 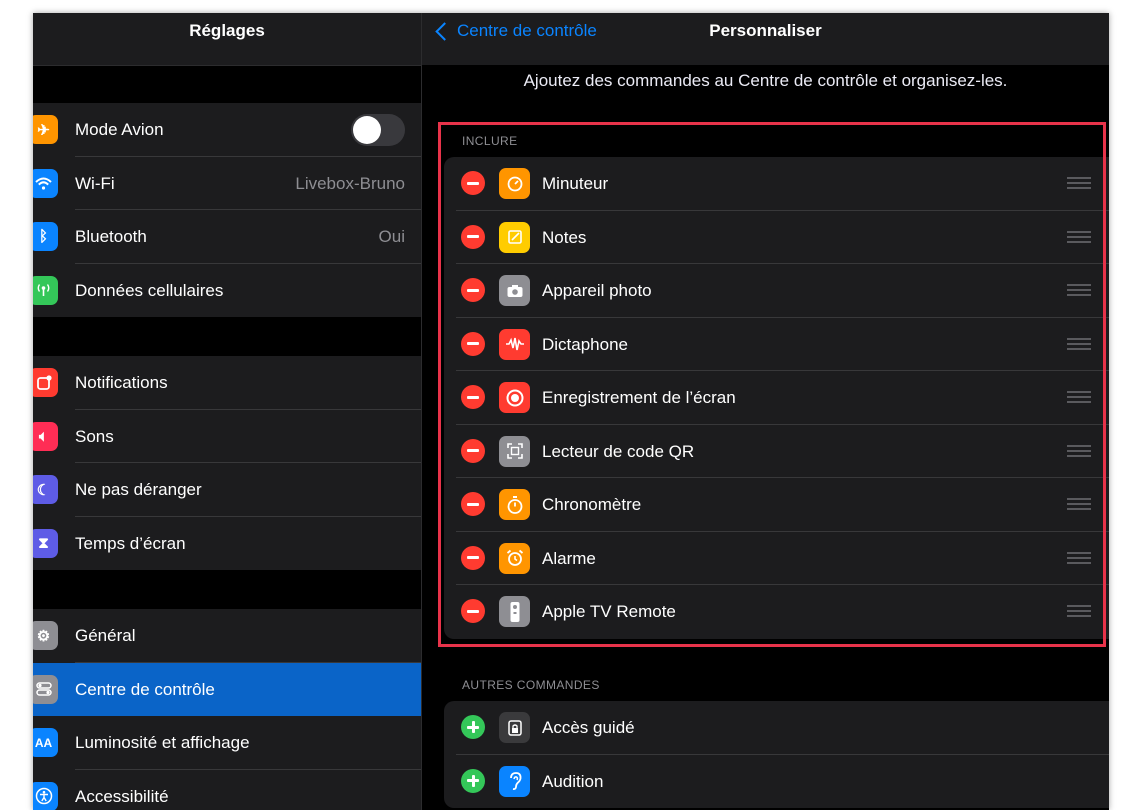 What do you see at coordinates (514, 611) in the screenshot?
I see `tv-remote-icon` at bounding box center [514, 611].